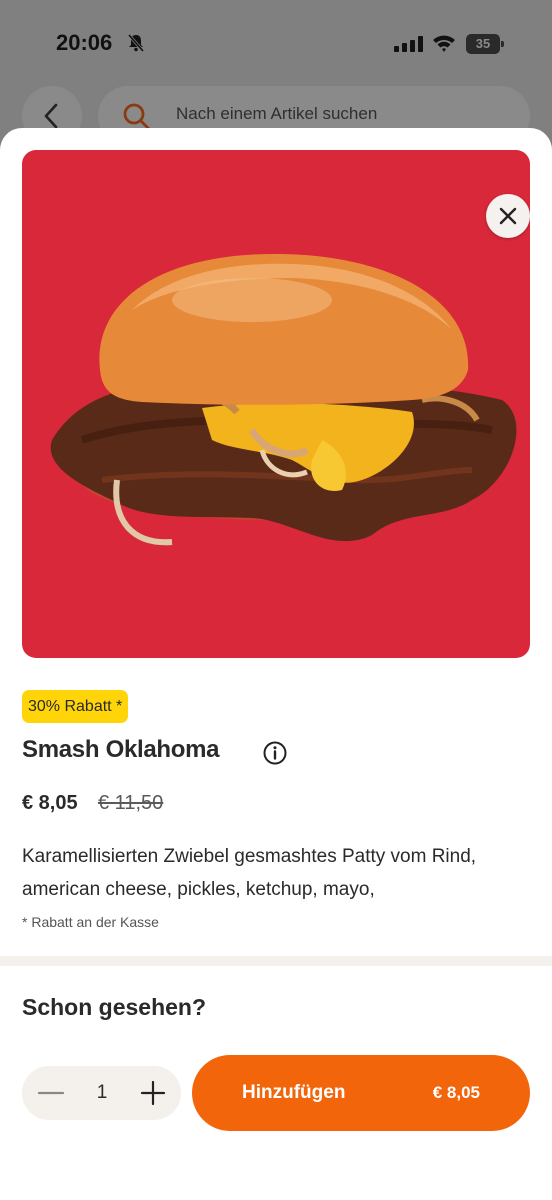  Describe the element at coordinates (90, 922) in the screenshot. I see `discount-note: * Rabatt an der Kasse` at that location.